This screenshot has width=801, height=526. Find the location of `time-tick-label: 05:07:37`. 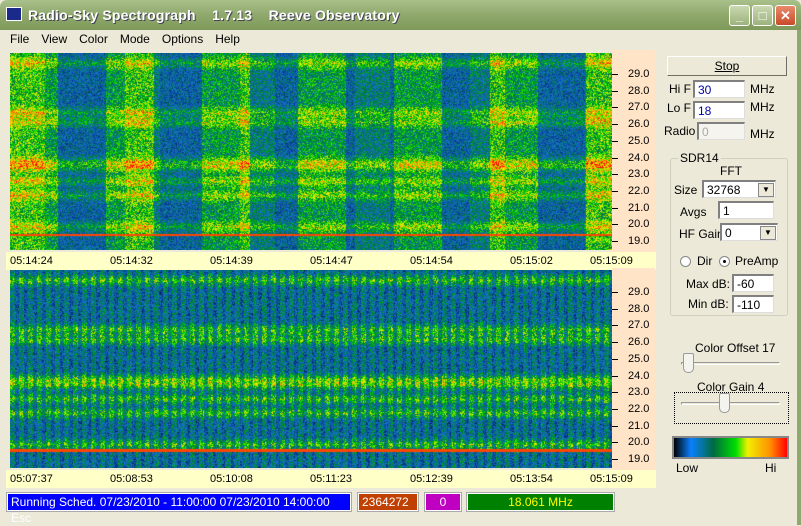

time-tick-label: 05:07:37 is located at coordinates (31, 479).